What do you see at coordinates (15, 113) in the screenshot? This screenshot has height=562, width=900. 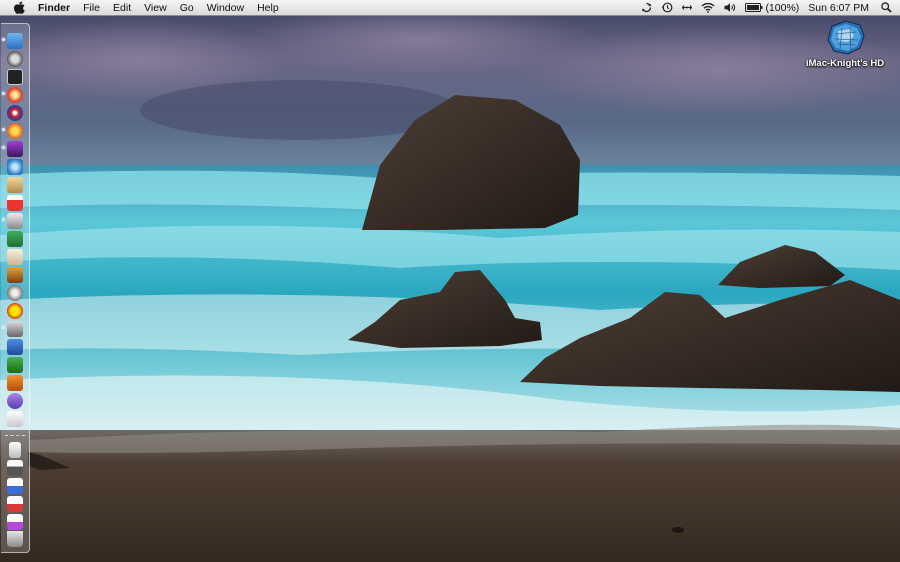 I see `firefox-icon` at bounding box center [15, 113].